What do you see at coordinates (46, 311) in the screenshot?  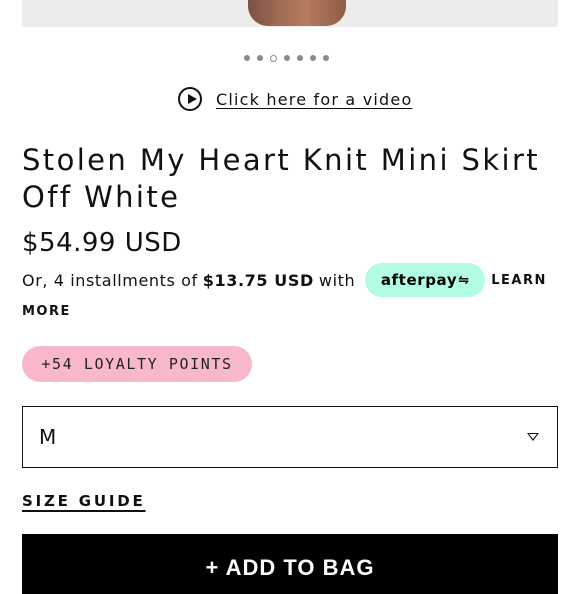 I see `learn-more-link-continued: MORE` at bounding box center [46, 311].